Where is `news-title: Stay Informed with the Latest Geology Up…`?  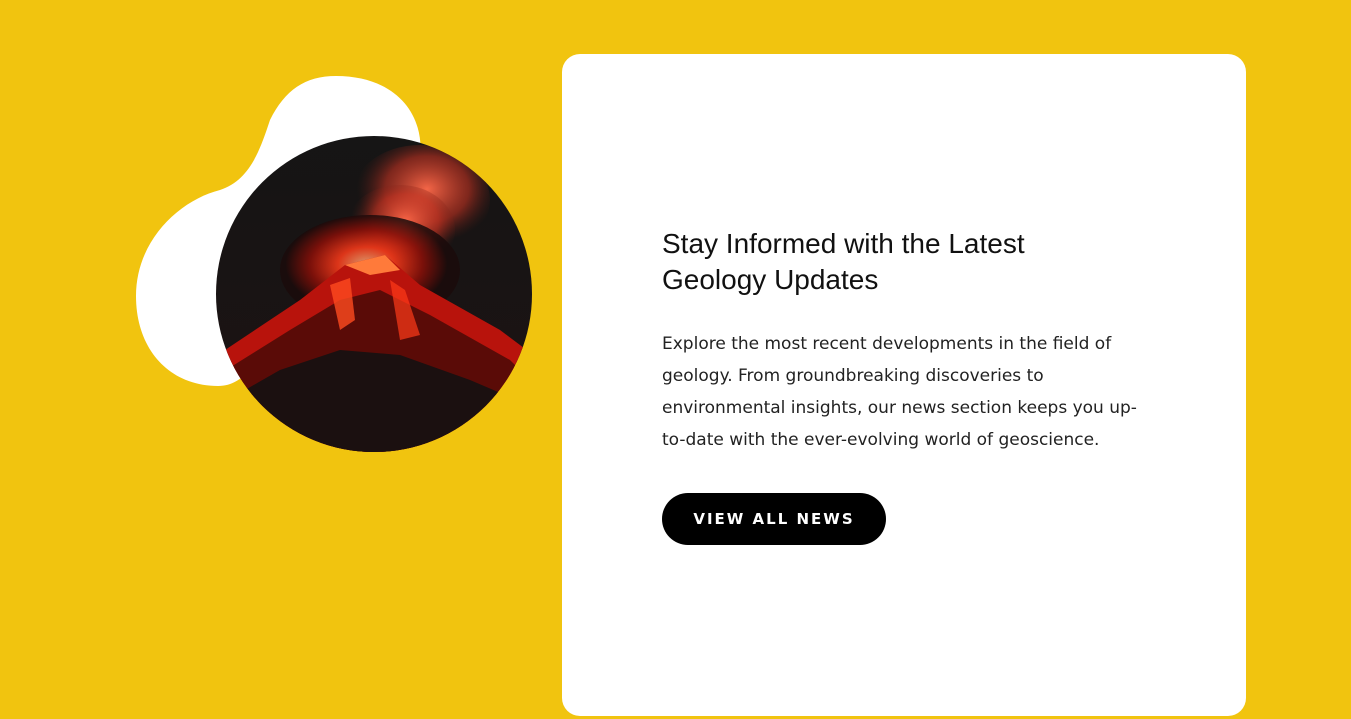 news-title: Stay Informed with the Latest Geology Up… is located at coordinates (843, 261).